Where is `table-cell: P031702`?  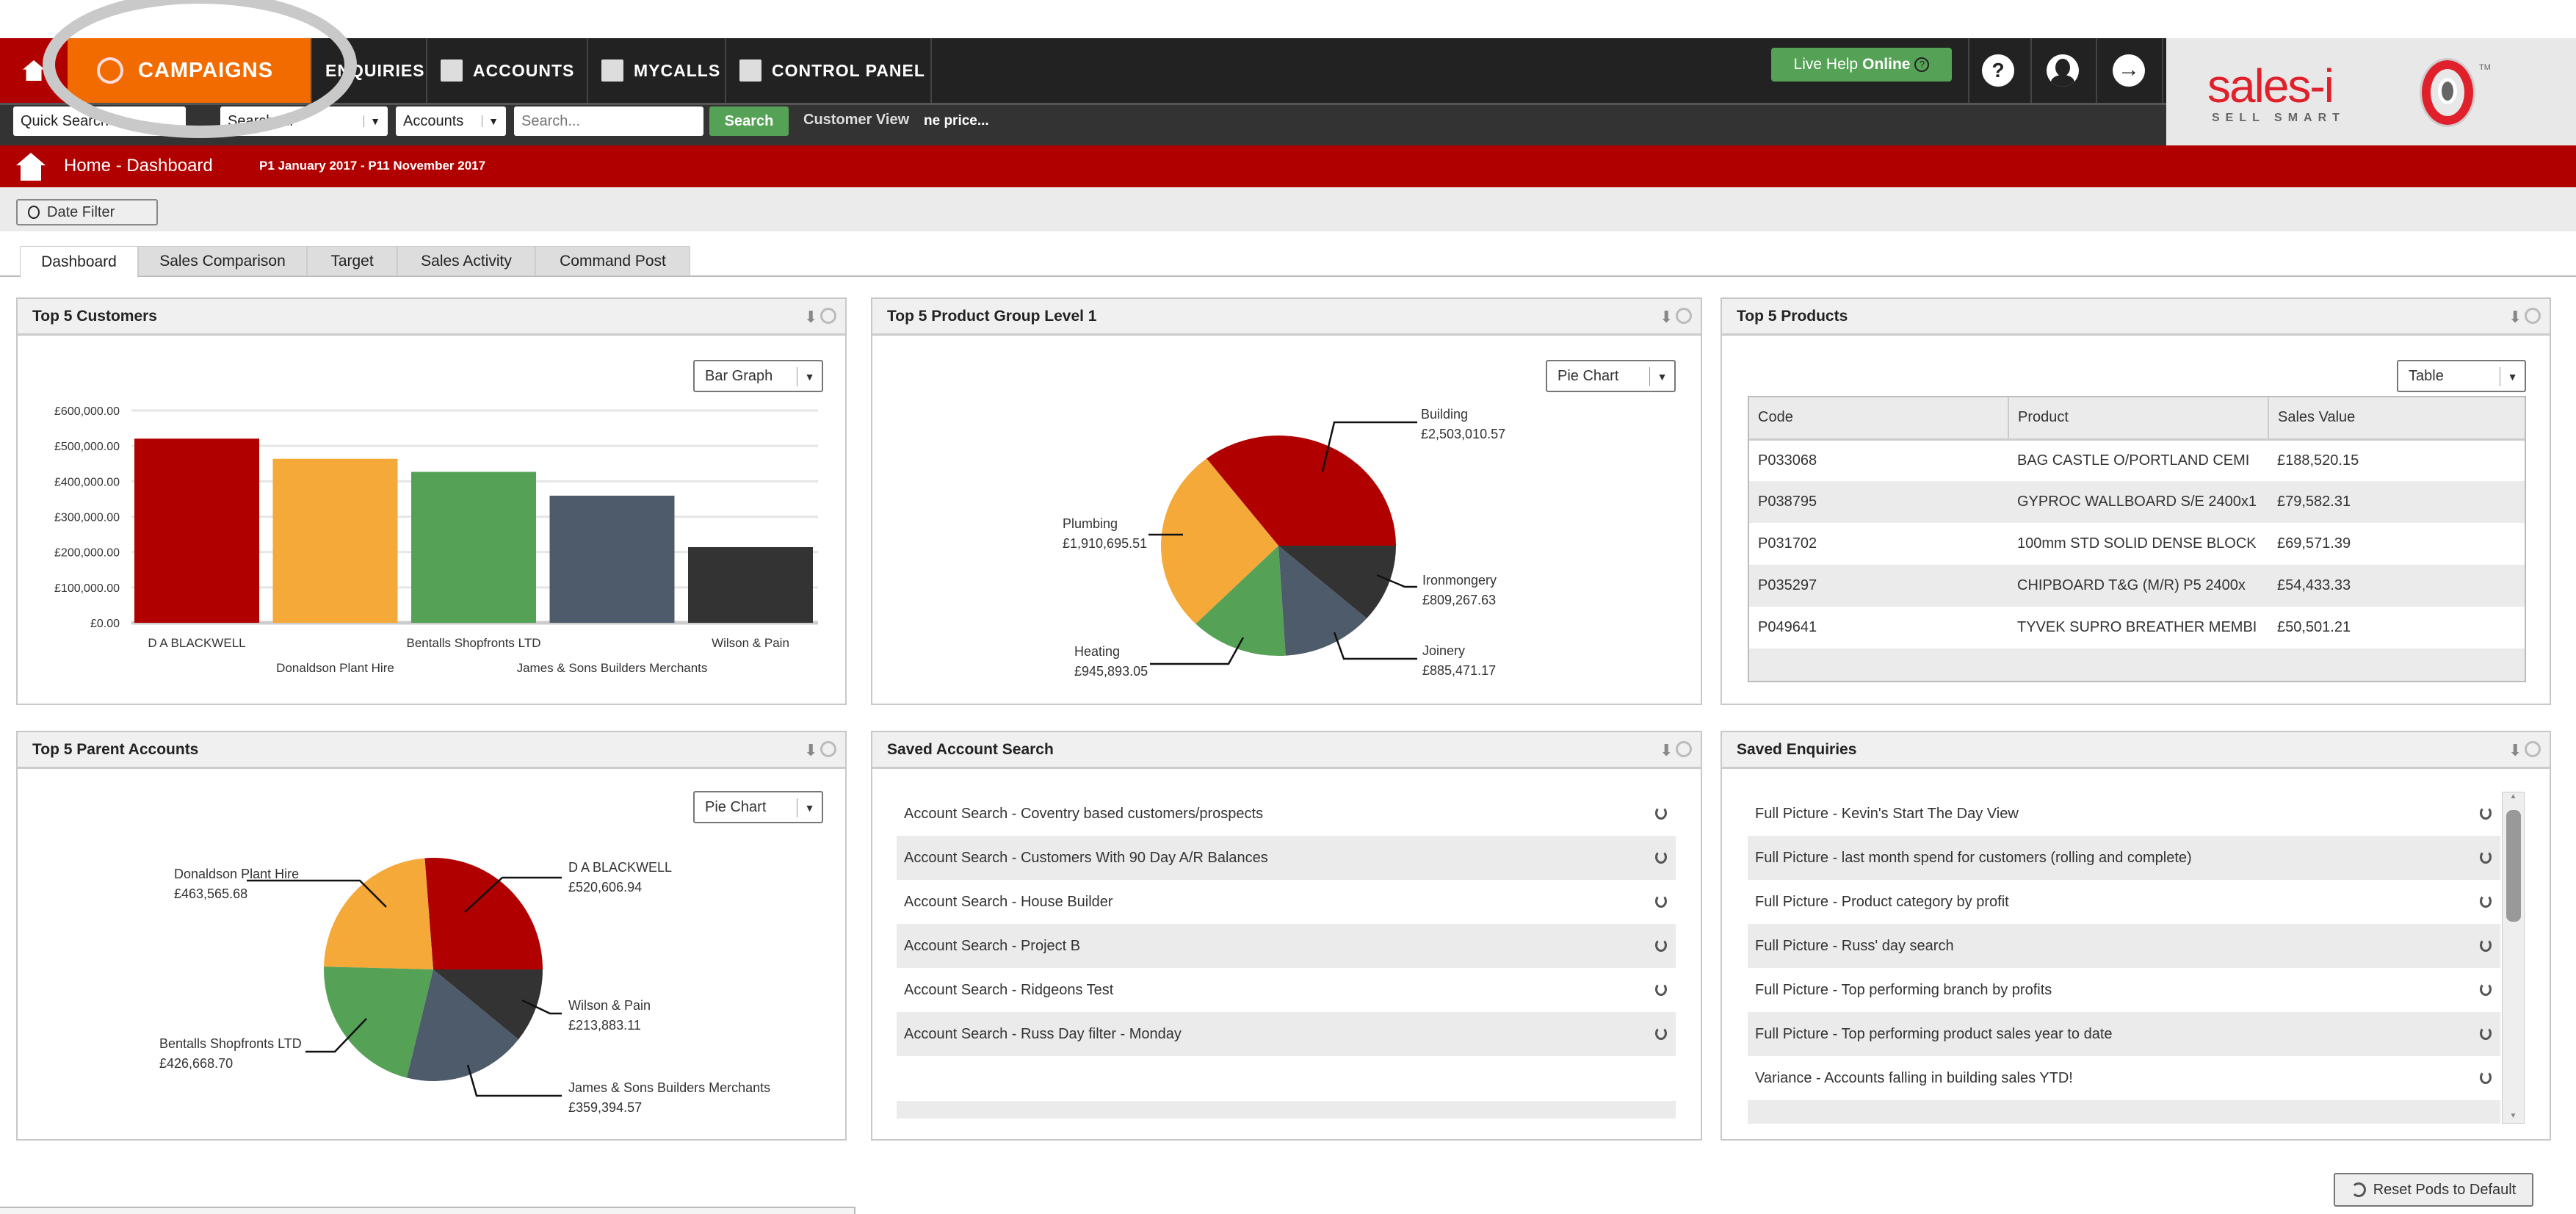 table-cell: P031702 is located at coordinates (1787, 543).